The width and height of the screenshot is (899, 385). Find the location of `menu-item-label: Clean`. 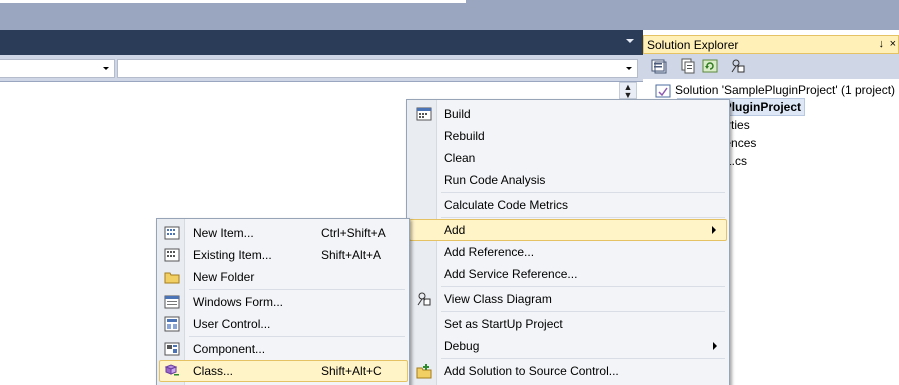

menu-item-label: Clean is located at coordinates (460, 158).